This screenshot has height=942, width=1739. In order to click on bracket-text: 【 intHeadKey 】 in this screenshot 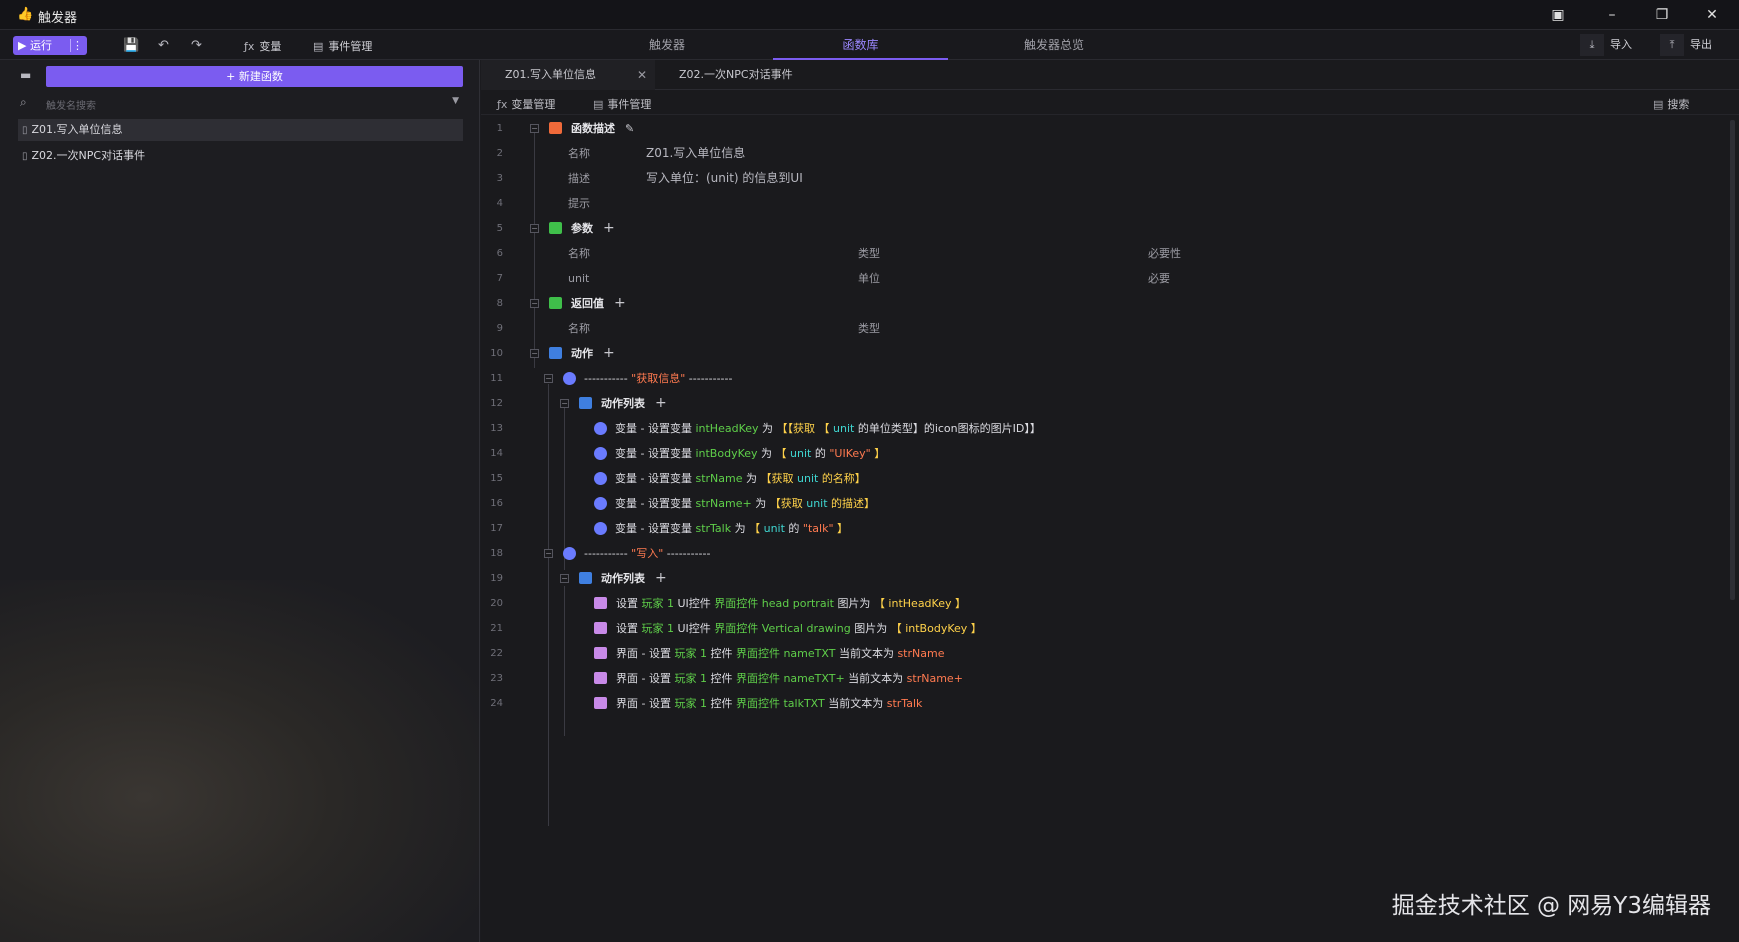, I will do `click(920, 603)`.